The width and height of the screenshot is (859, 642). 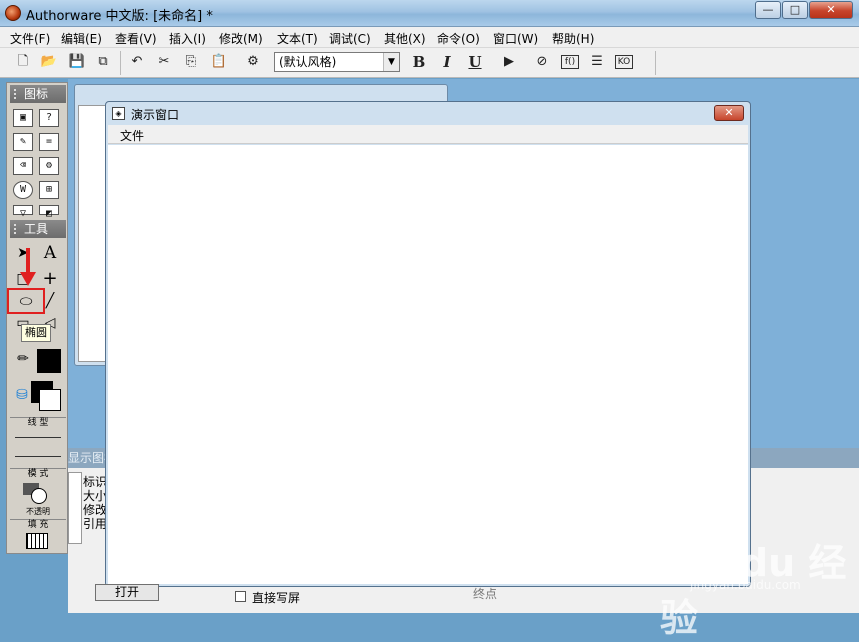 I want to click on framework-icon: ⊞, so click(x=49, y=190).